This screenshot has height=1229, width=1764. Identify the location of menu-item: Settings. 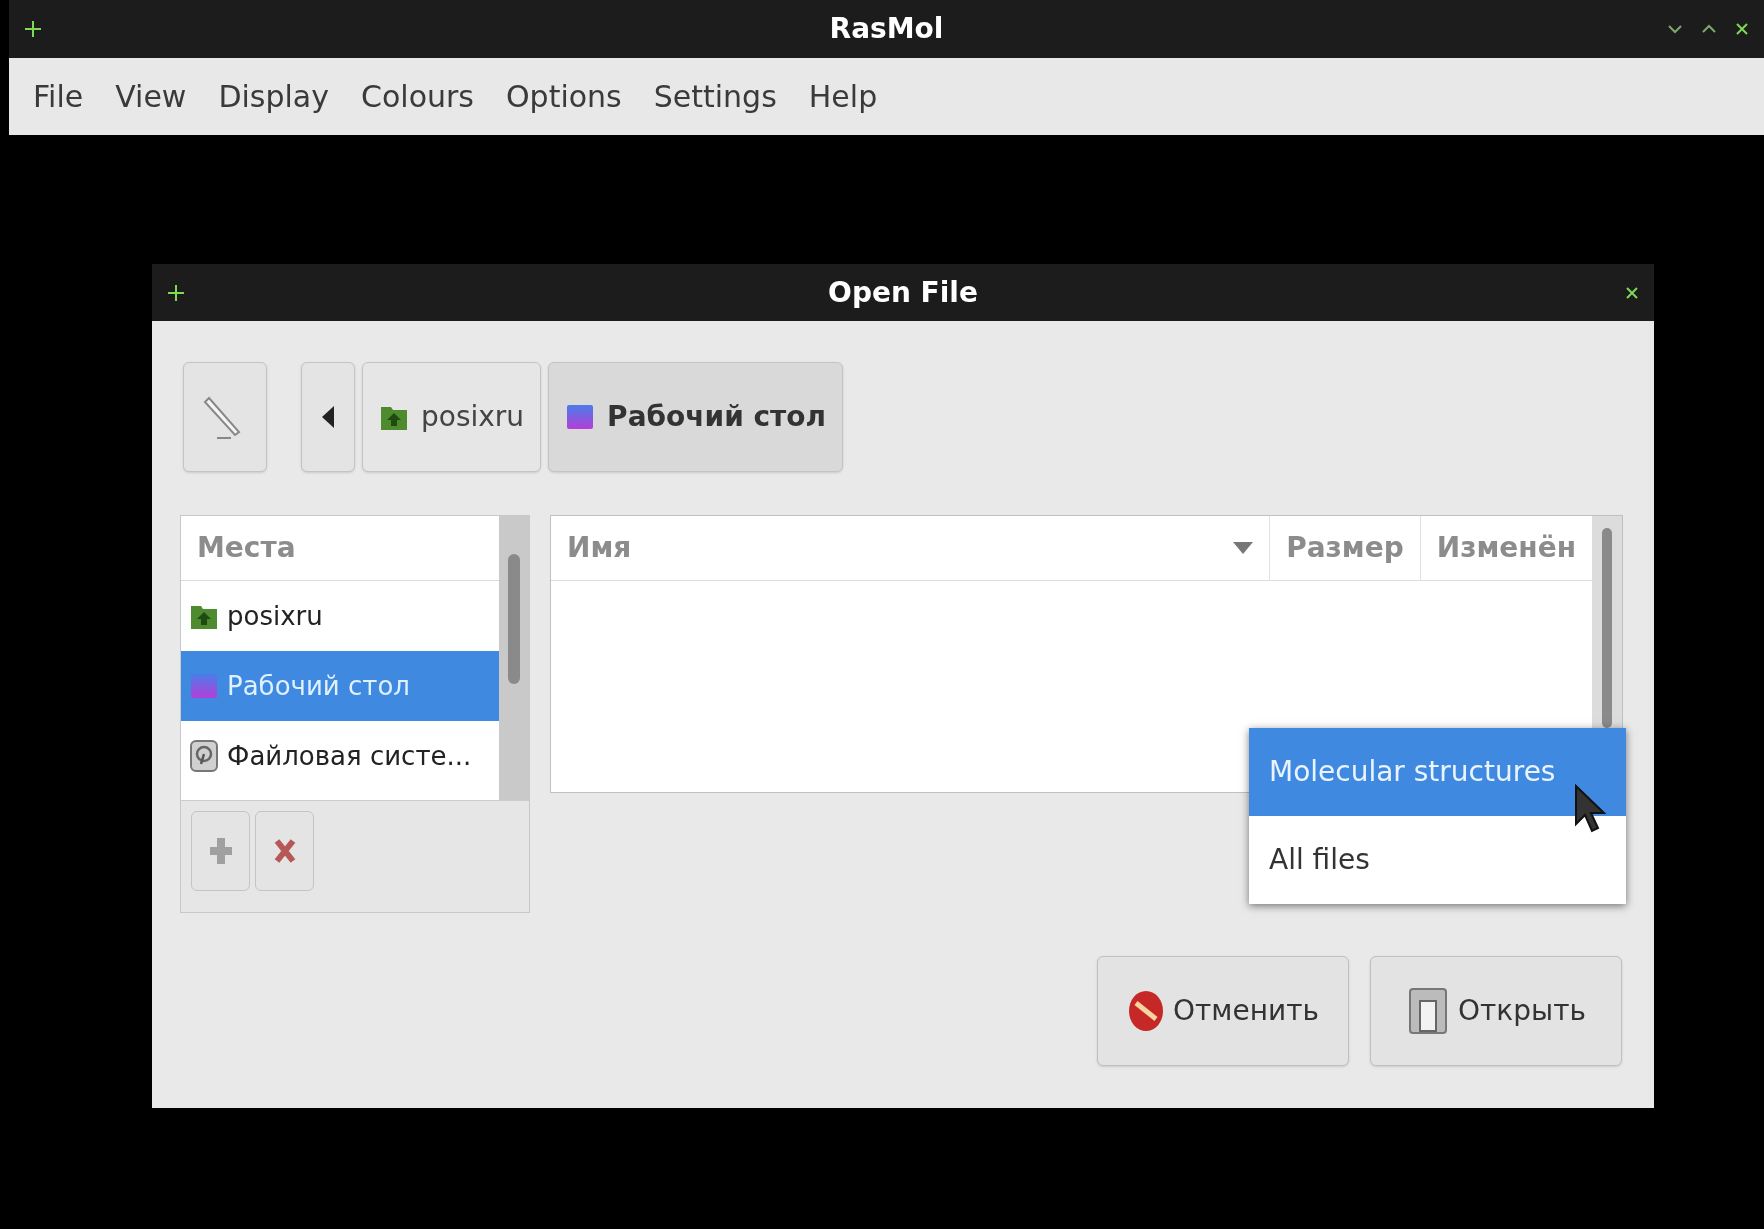
(715, 96).